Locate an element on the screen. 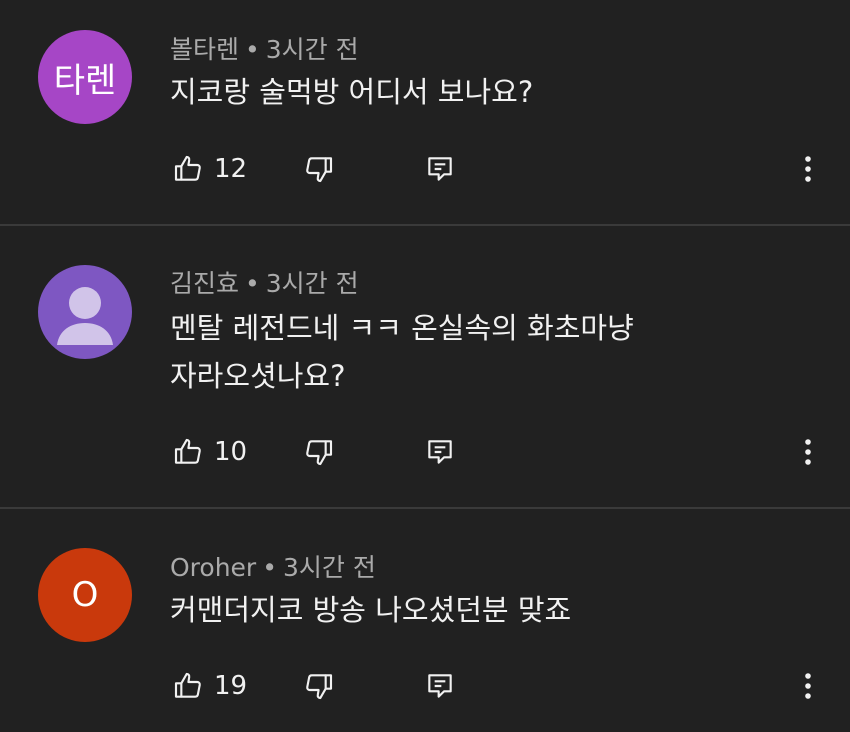 This screenshot has height=732, width=850. comment-text: 멘탈 레전드네 ㅋㅋ 온실속의 화초마냥 자라오셧나요? is located at coordinates (402, 352).